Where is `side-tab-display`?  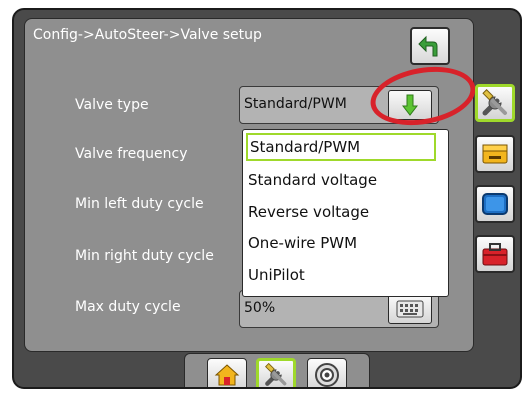 side-tab-display is located at coordinates (495, 204).